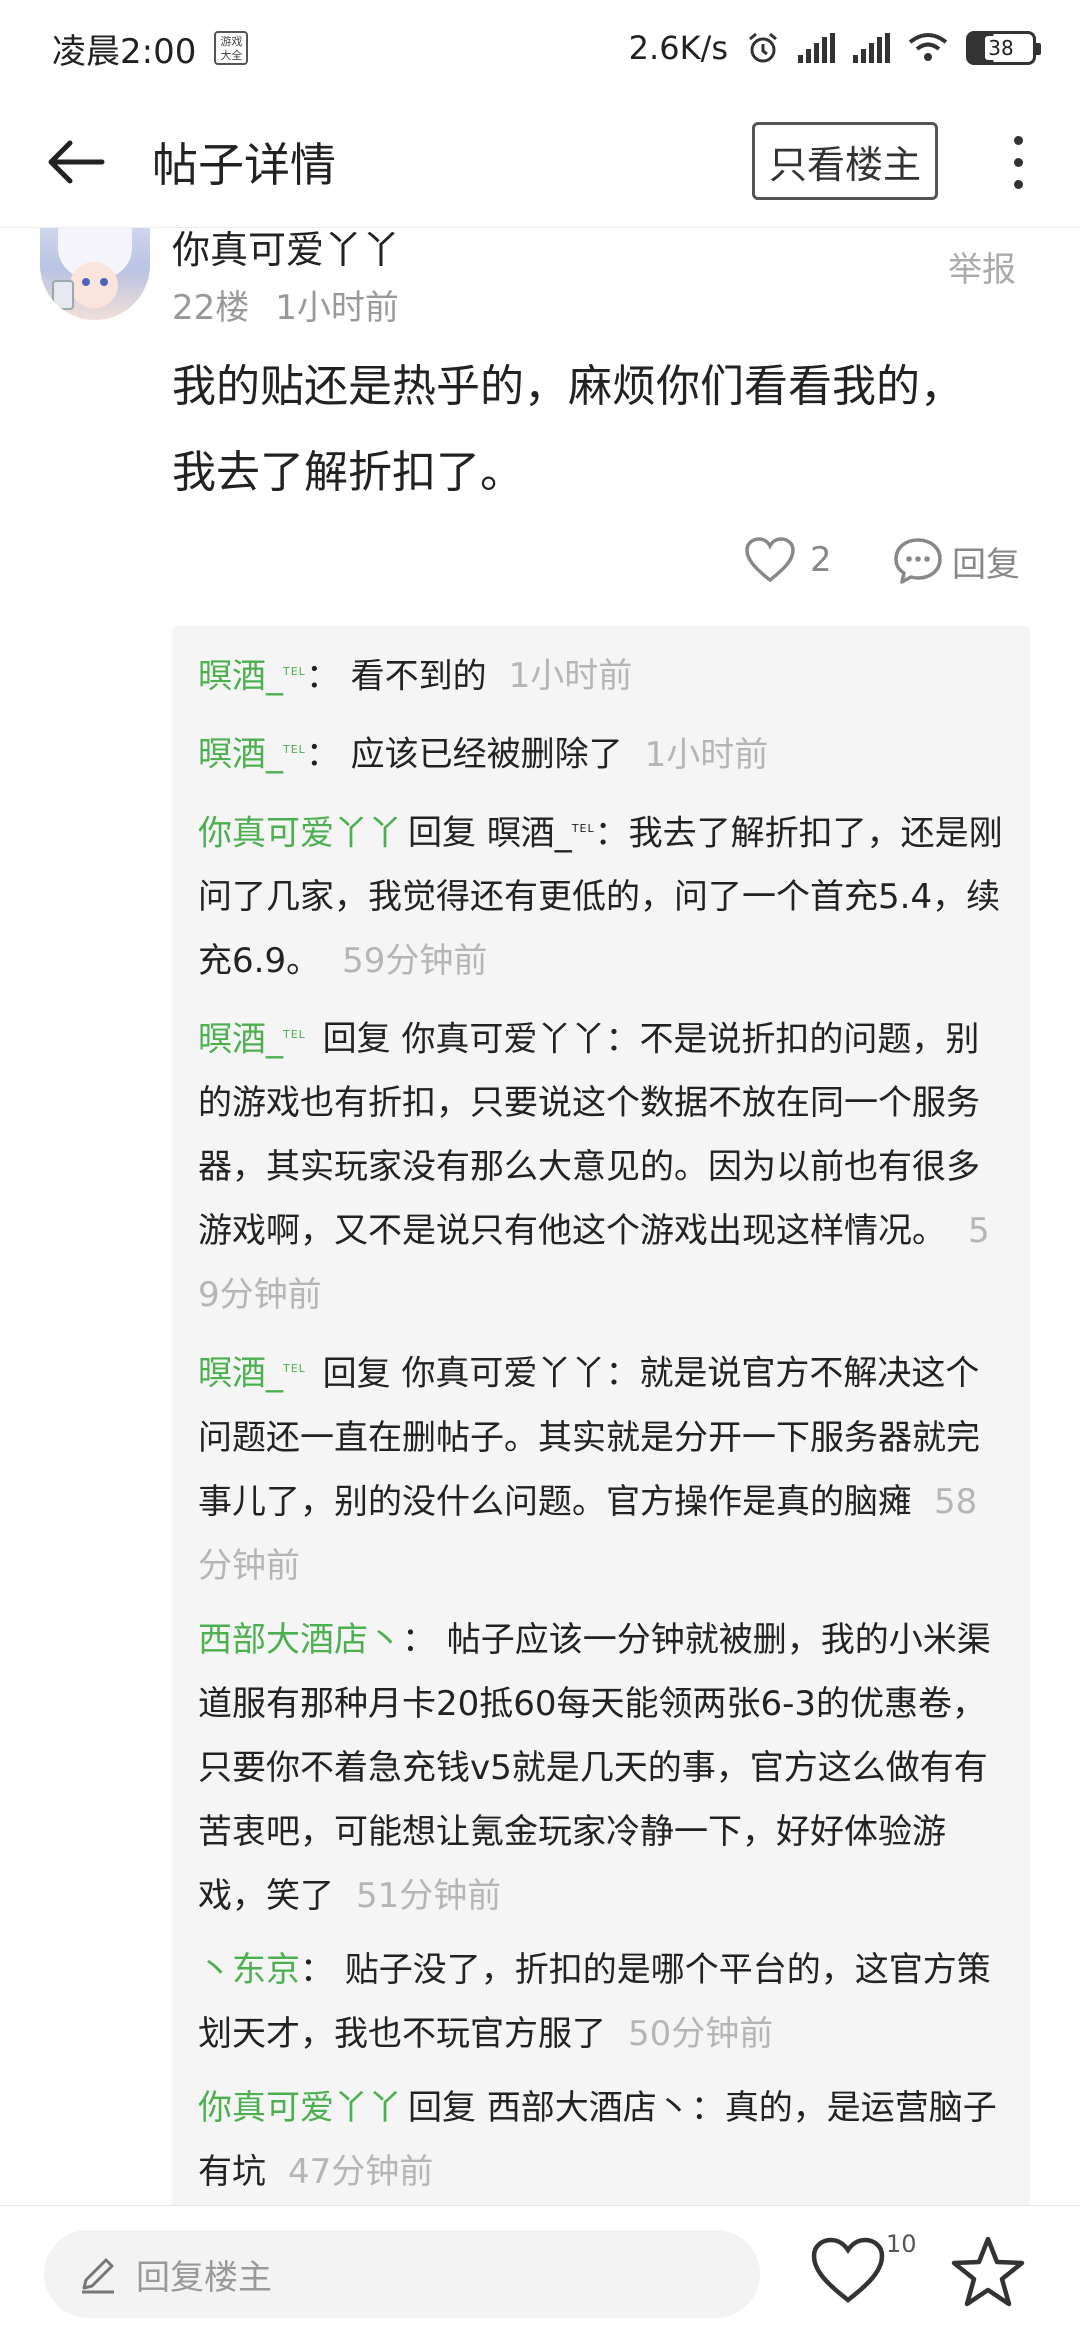 The width and height of the screenshot is (1080, 2340). What do you see at coordinates (481, 754) in the screenshot?
I see `reply-text: 应该已经被删除了` at bounding box center [481, 754].